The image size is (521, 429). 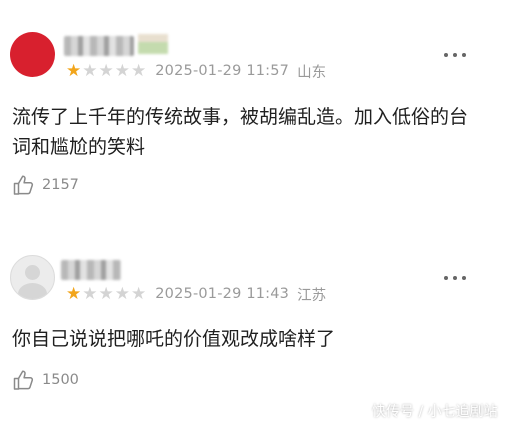 I want to click on like-button: 1500, so click(x=45, y=380).